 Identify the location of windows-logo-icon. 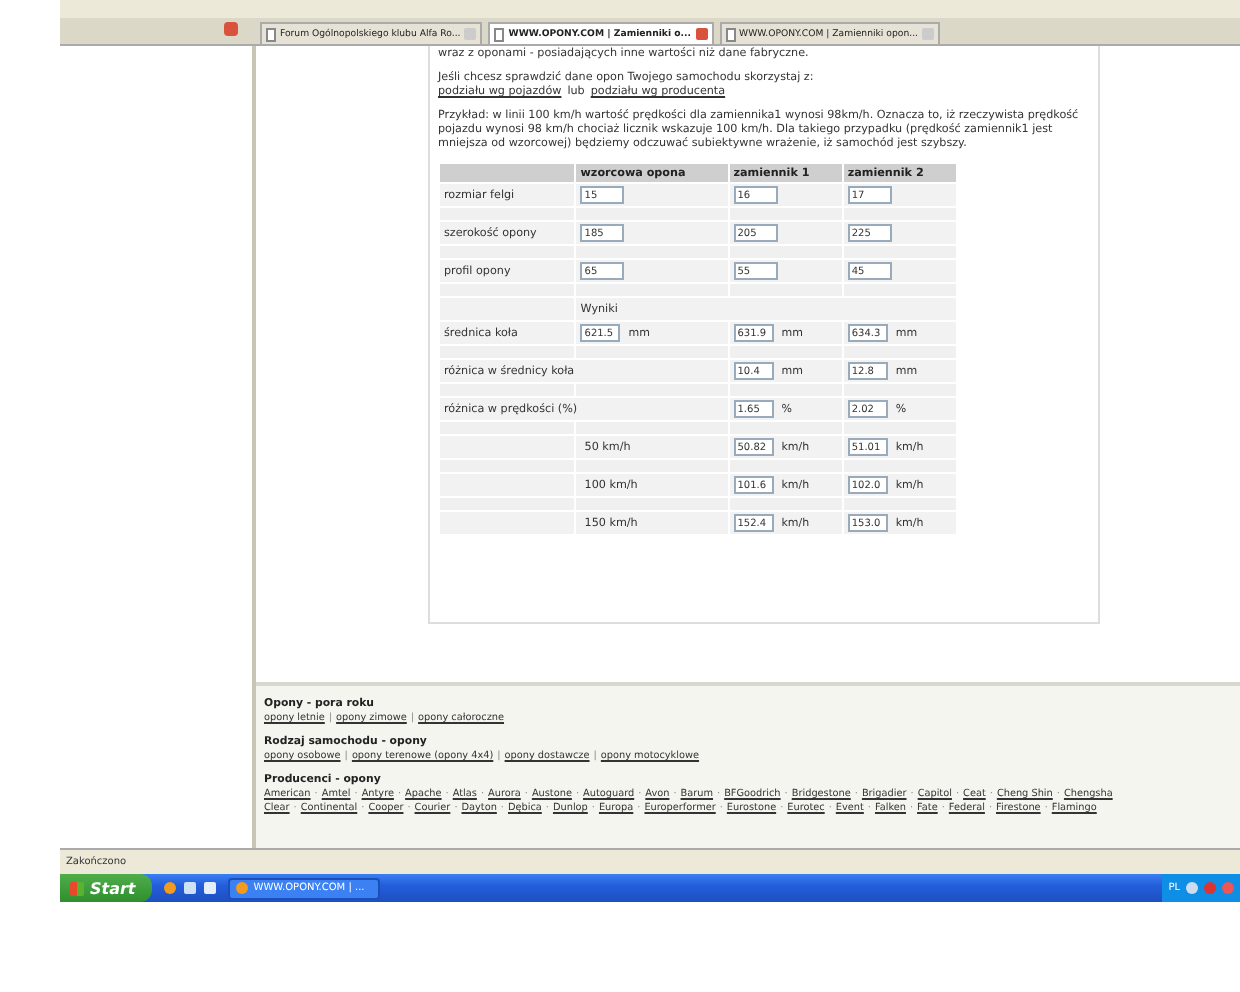
(77, 888).